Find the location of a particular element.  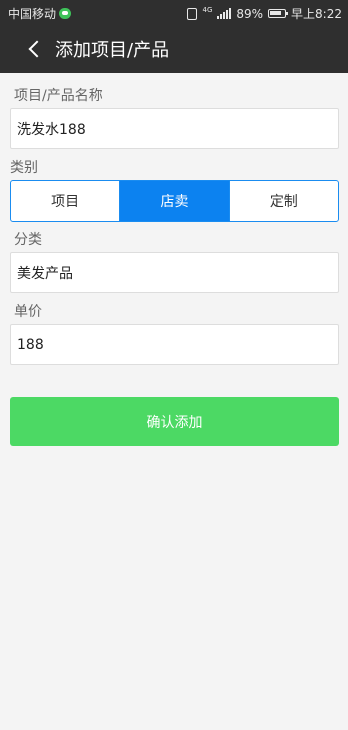

name-label: 项目/产品名称 is located at coordinates (58, 96).